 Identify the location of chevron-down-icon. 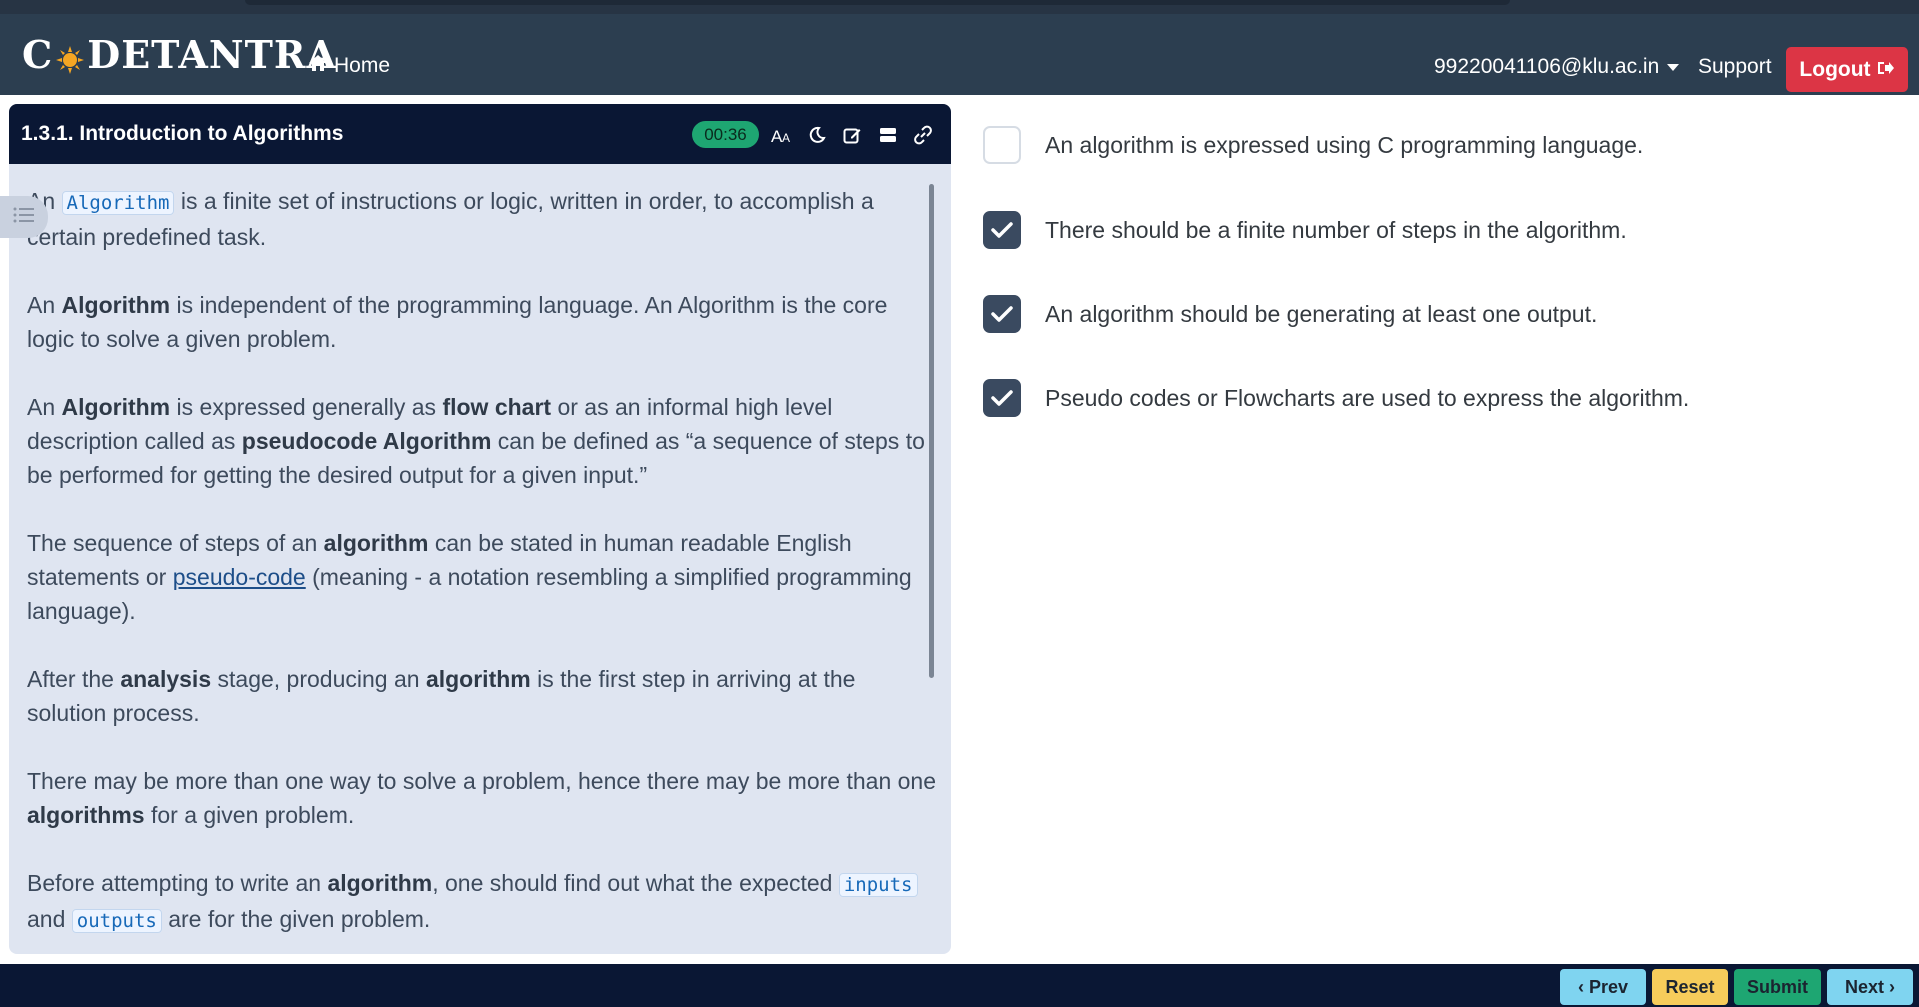
(1673, 67).